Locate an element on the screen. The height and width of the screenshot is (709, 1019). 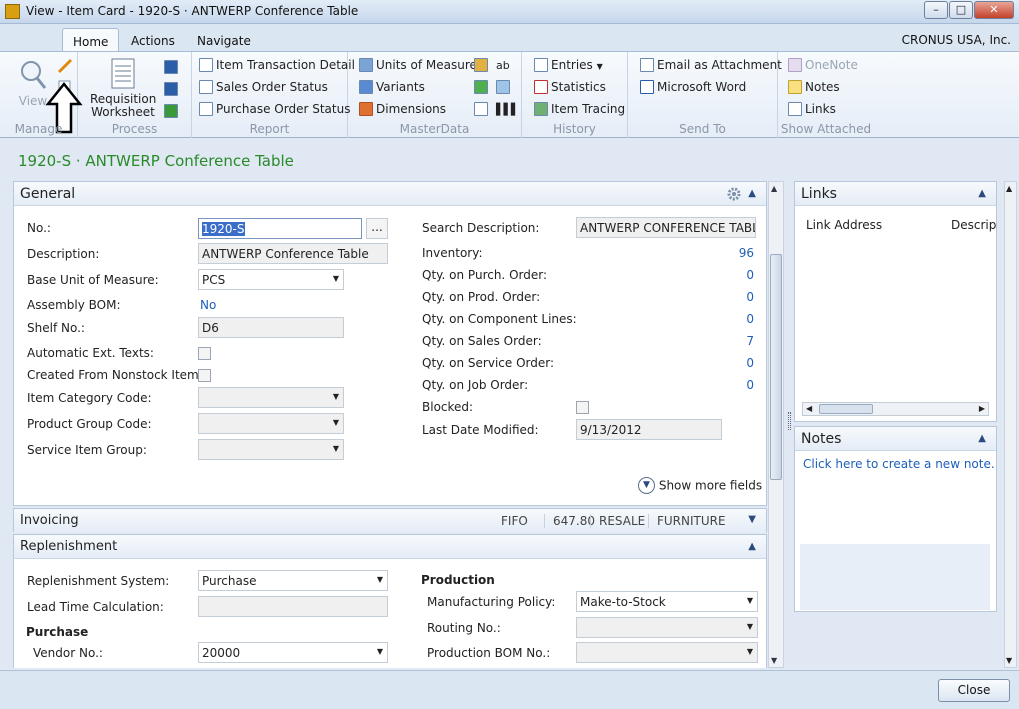
qty-component-lines-value: 0 is located at coordinates (734, 319).